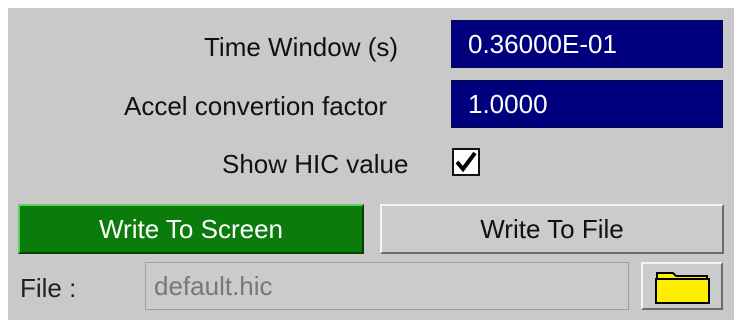  Describe the element at coordinates (301, 47) in the screenshot. I see `time-window-label: Time Window (s)` at that location.